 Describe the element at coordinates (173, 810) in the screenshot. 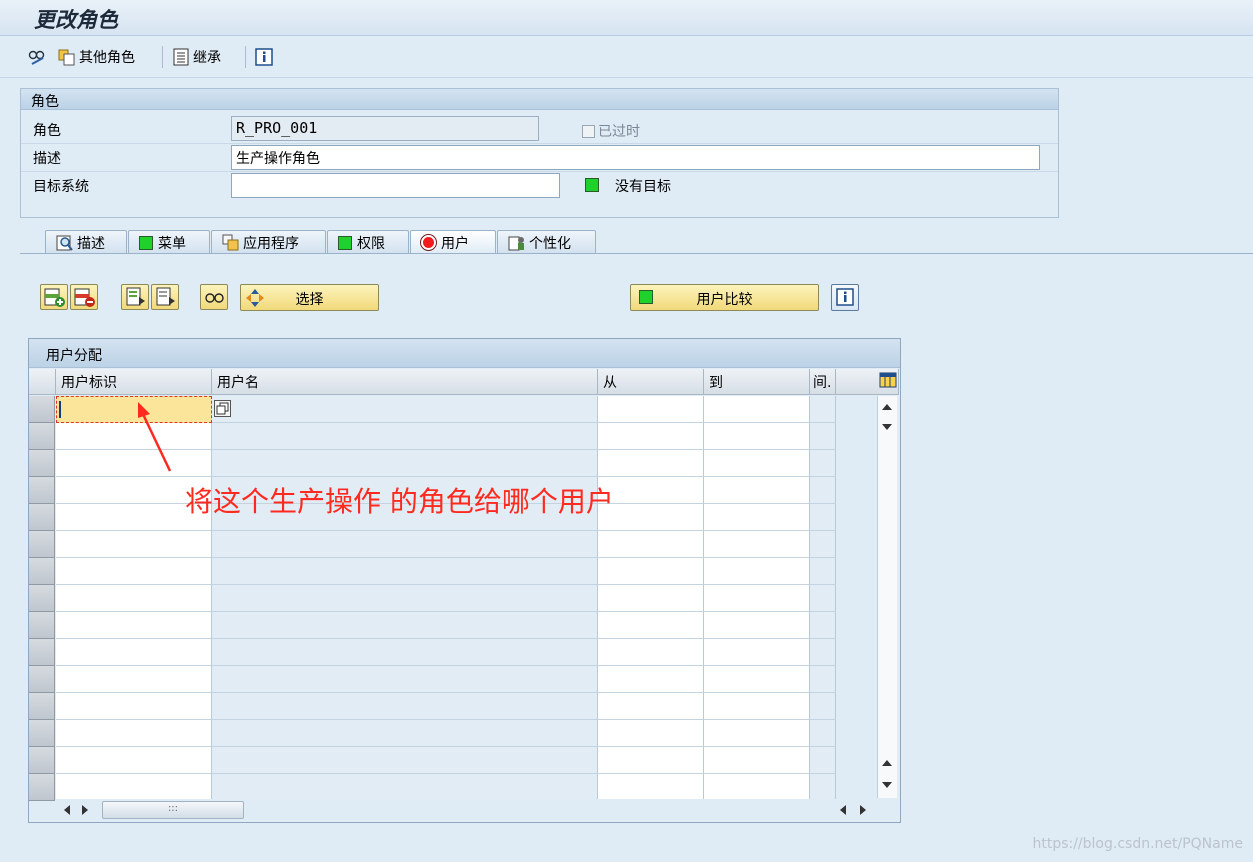

I see `horizontal-scroll-thumb: :::` at that location.